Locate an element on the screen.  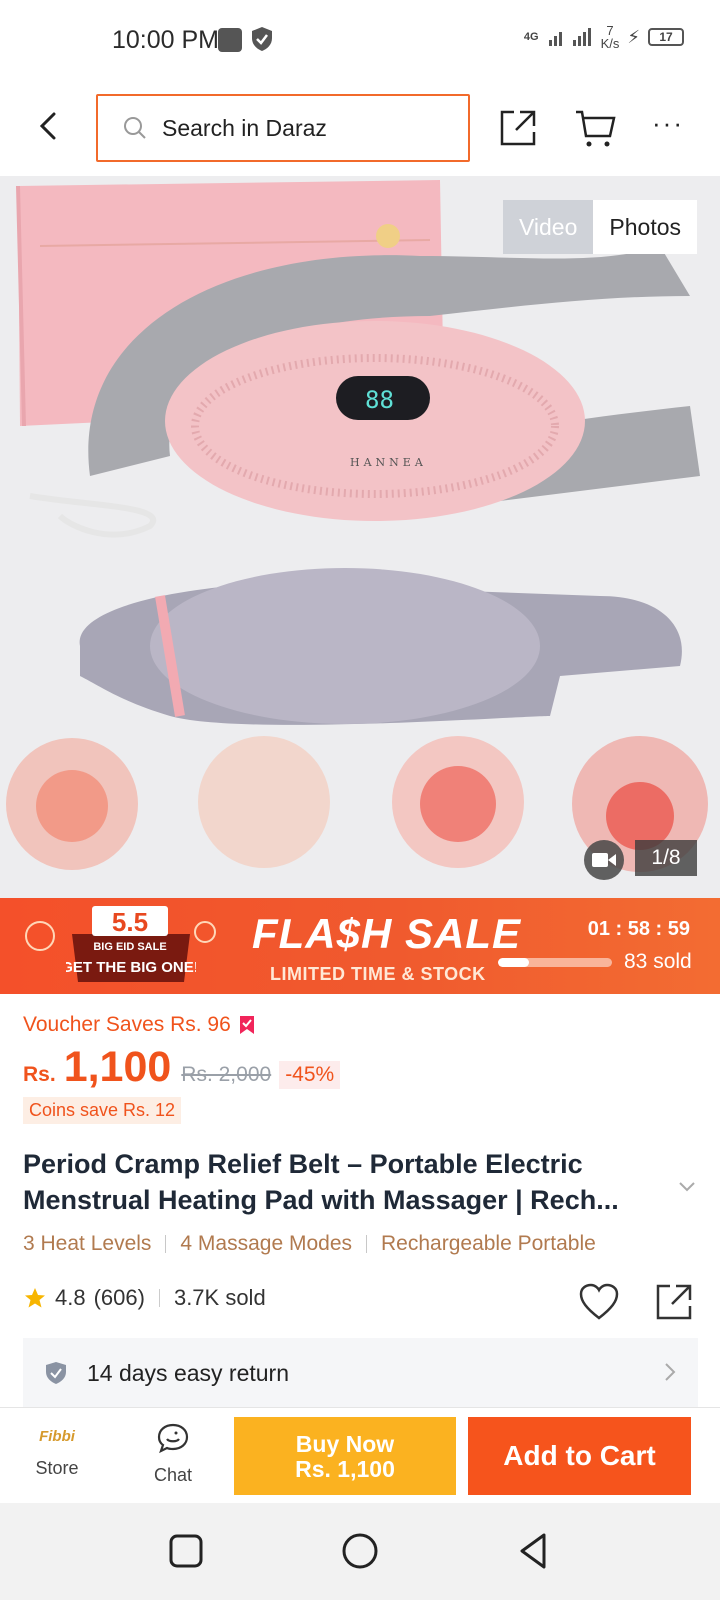
price-currency: Rs. is located at coordinates (39, 1074).